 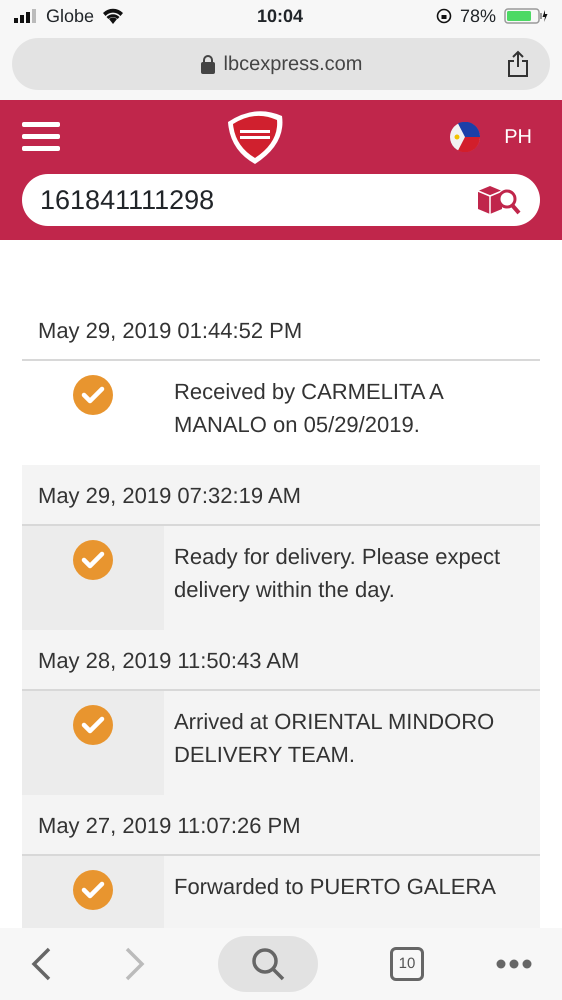 I want to click on back-icon, so click(x=41, y=964).